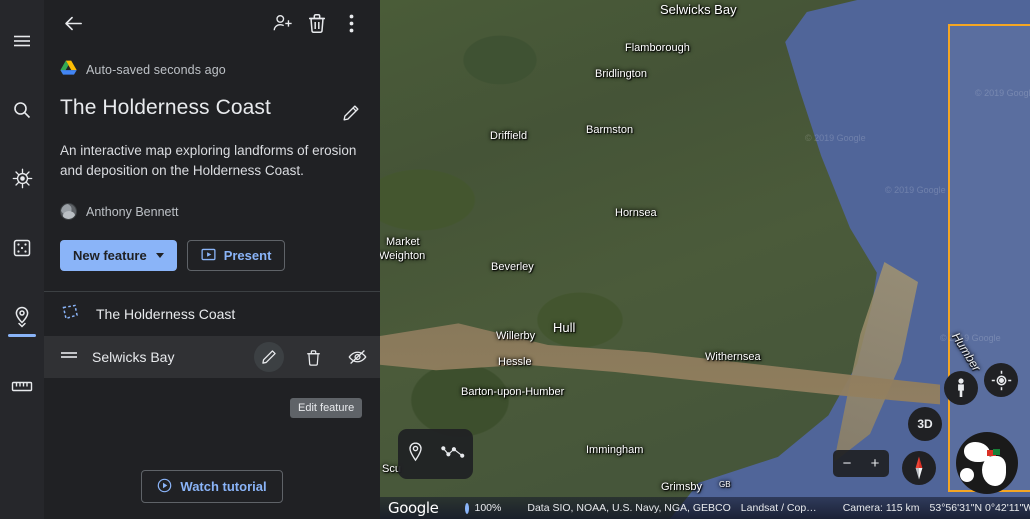 The width and height of the screenshot is (1030, 519). Describe the element at coordinates (979, 508) in the screenshot. I see `coordinates: 53°56'31"N 0°42'11"W` at that location.